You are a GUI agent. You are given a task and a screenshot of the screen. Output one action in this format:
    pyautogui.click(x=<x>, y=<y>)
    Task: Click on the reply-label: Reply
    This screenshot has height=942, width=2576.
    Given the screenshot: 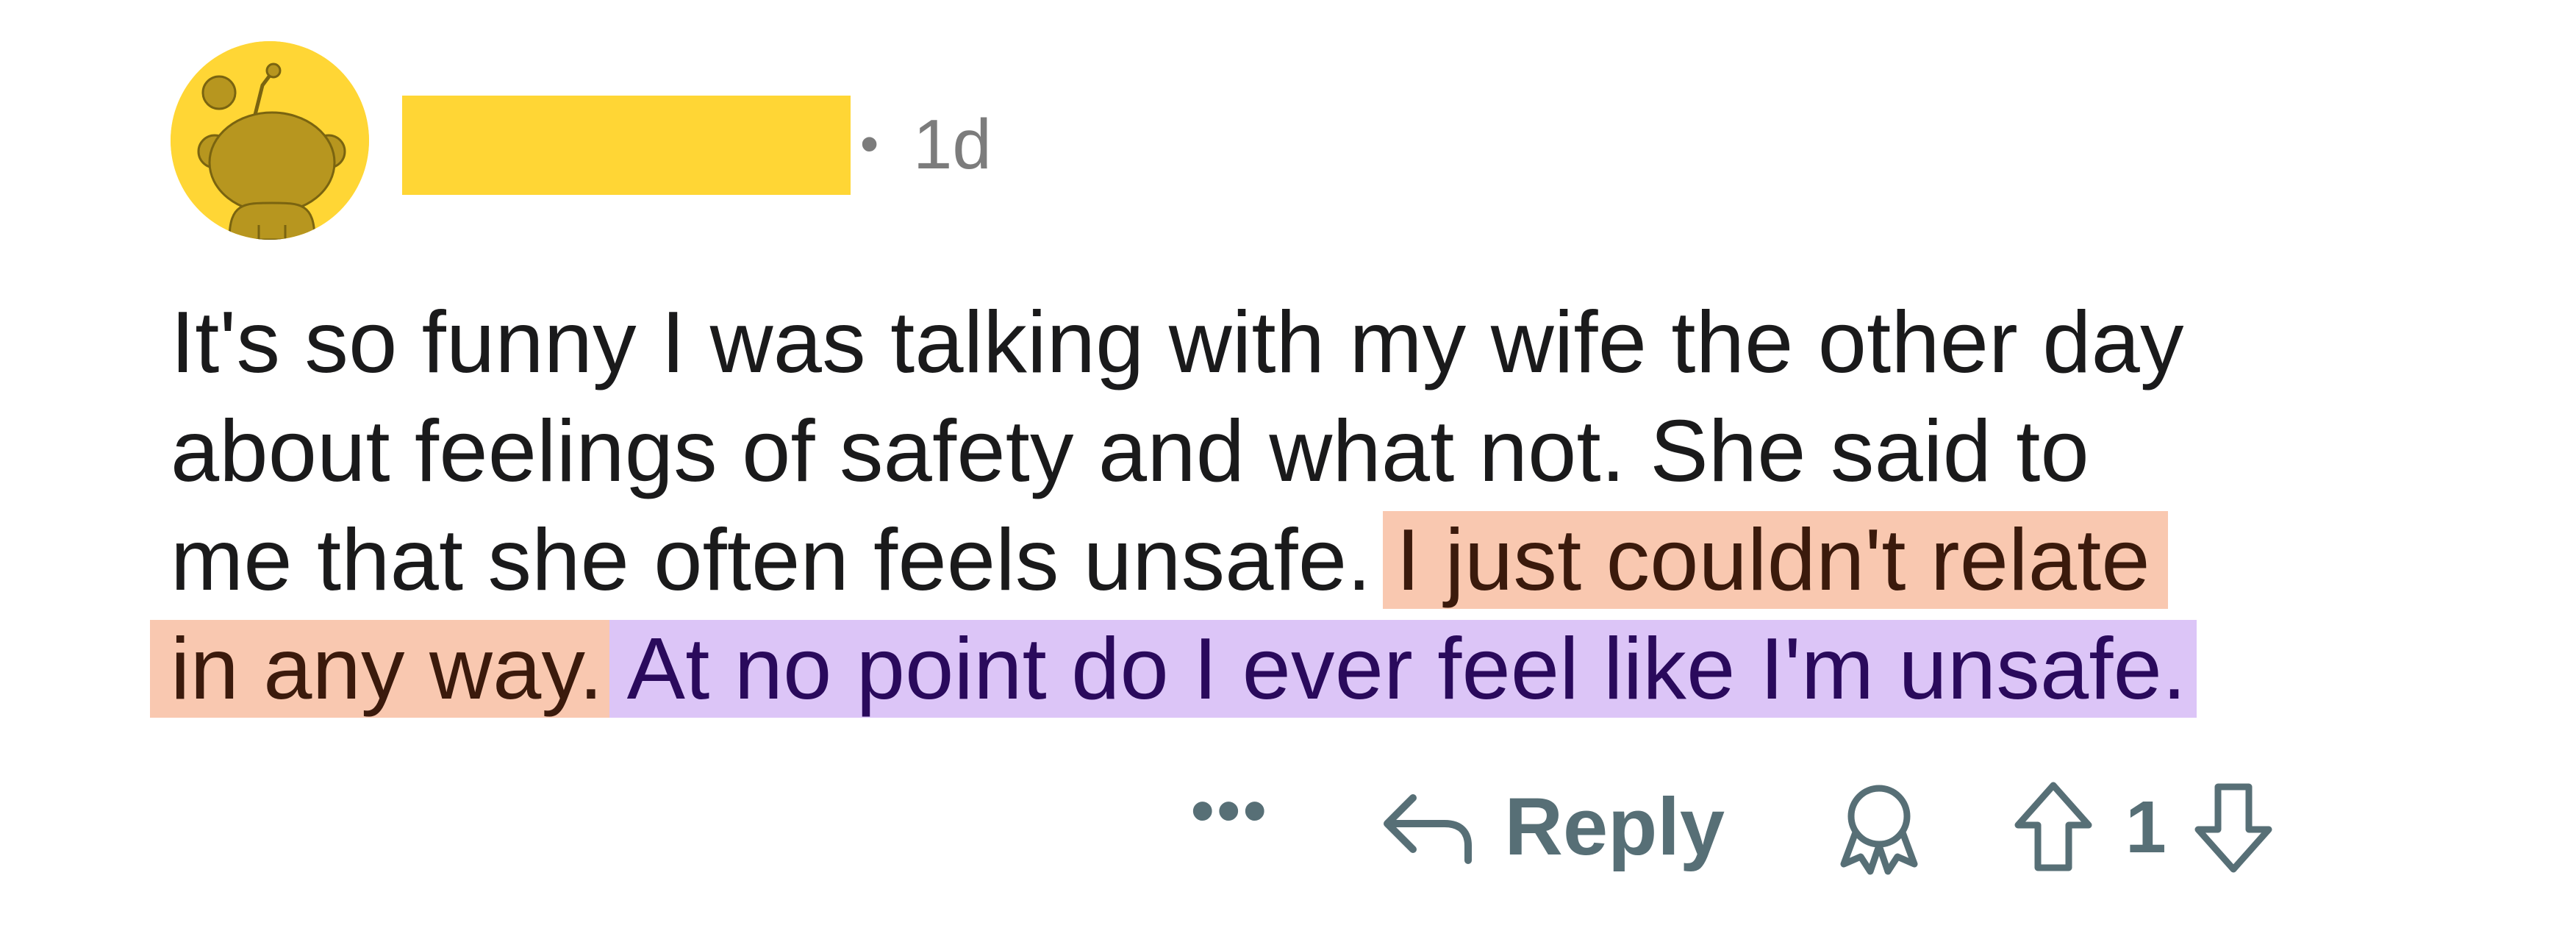 What is the action you would take?
    pyautogui.click(x=1614, y=827)
    